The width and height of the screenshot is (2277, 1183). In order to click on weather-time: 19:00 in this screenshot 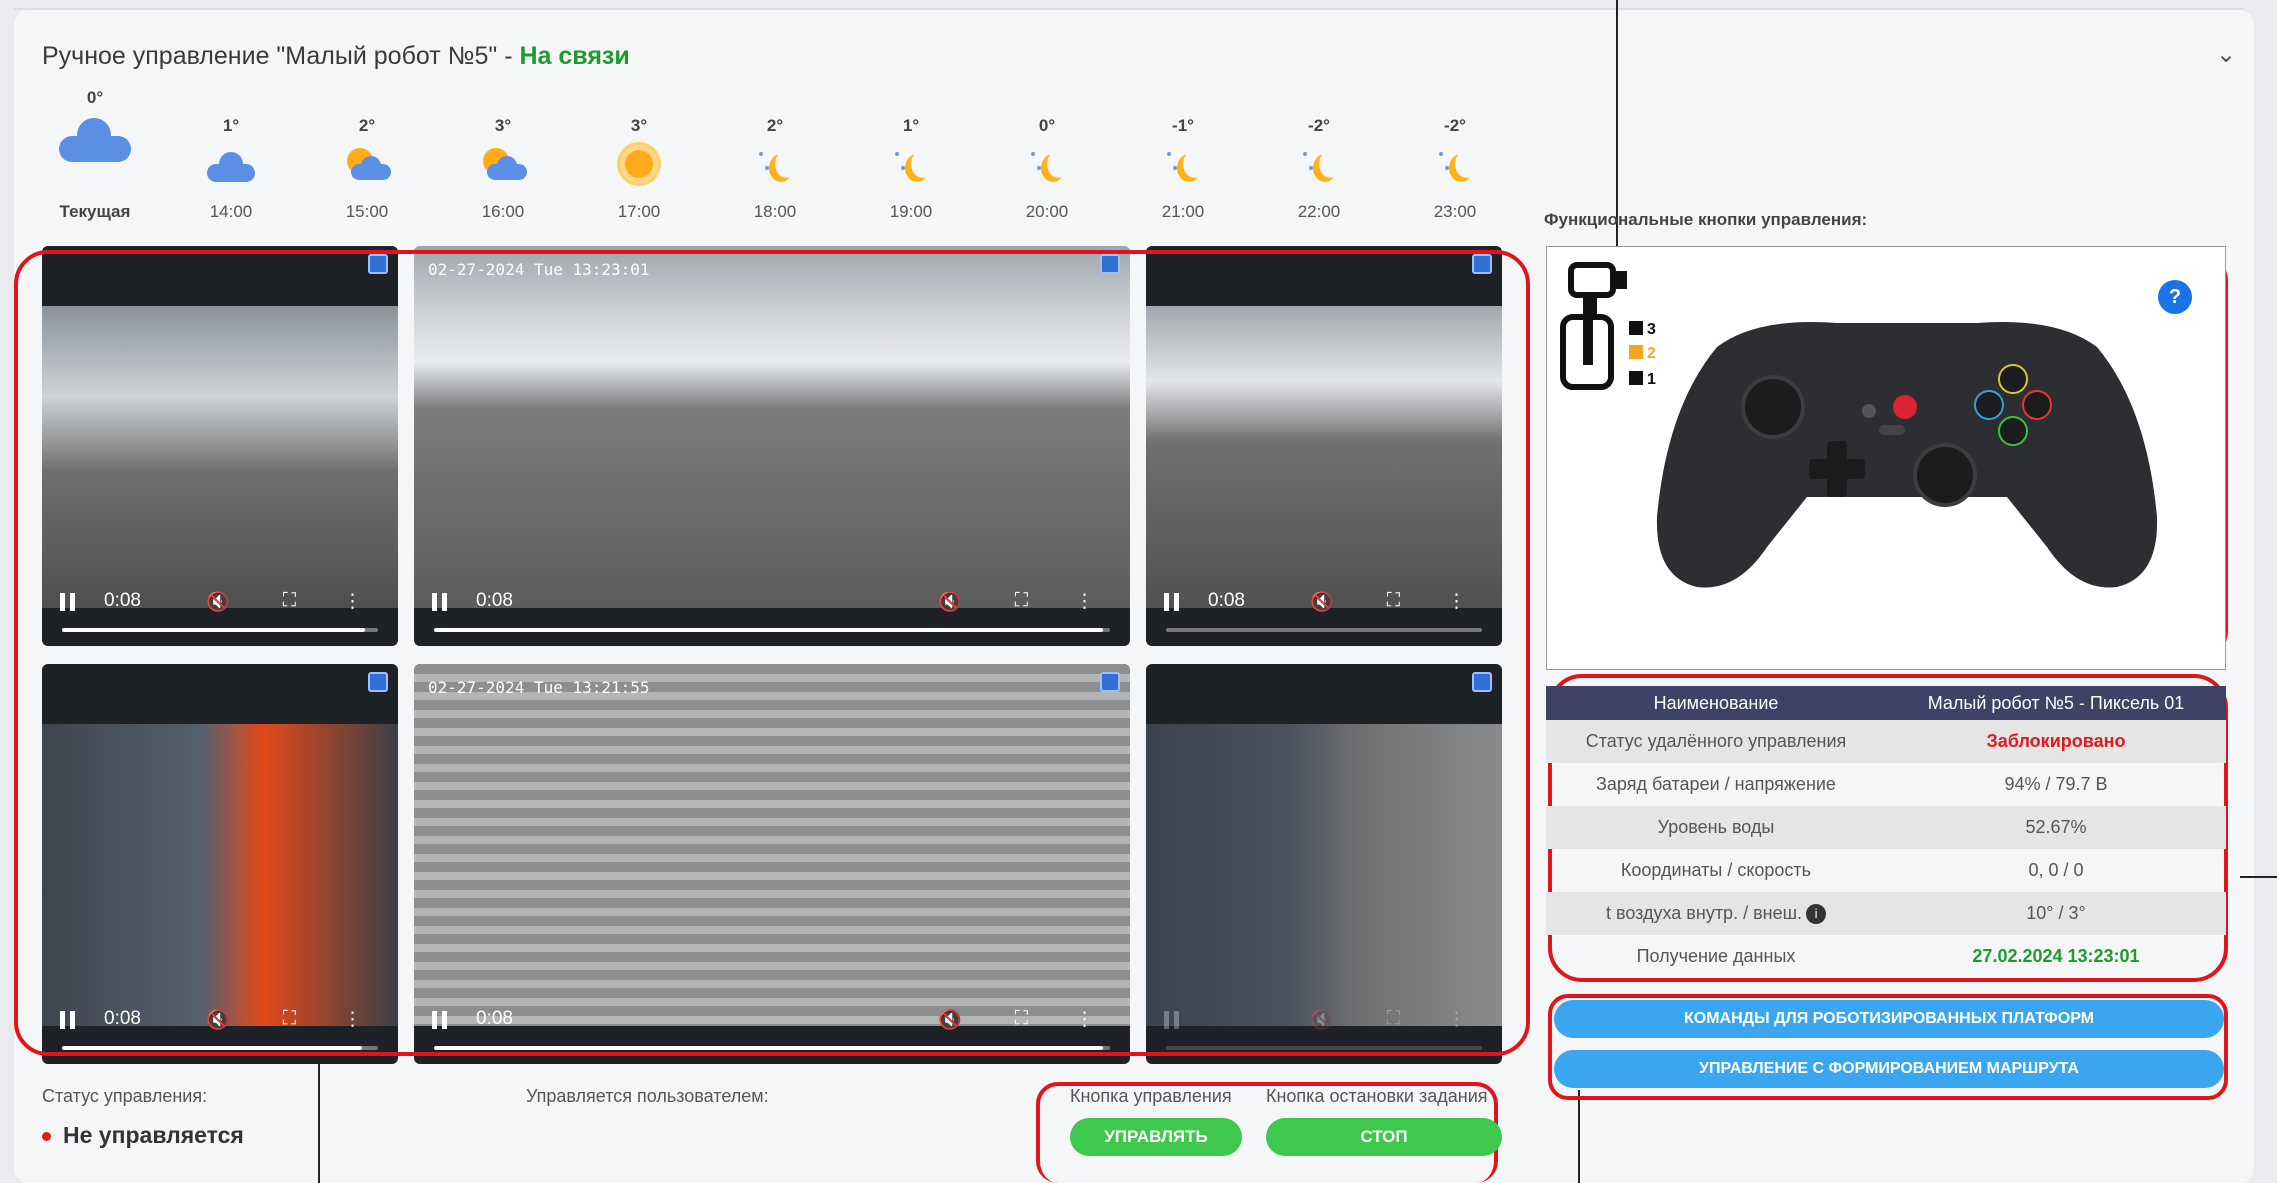, I will do `click(911, 211)`.